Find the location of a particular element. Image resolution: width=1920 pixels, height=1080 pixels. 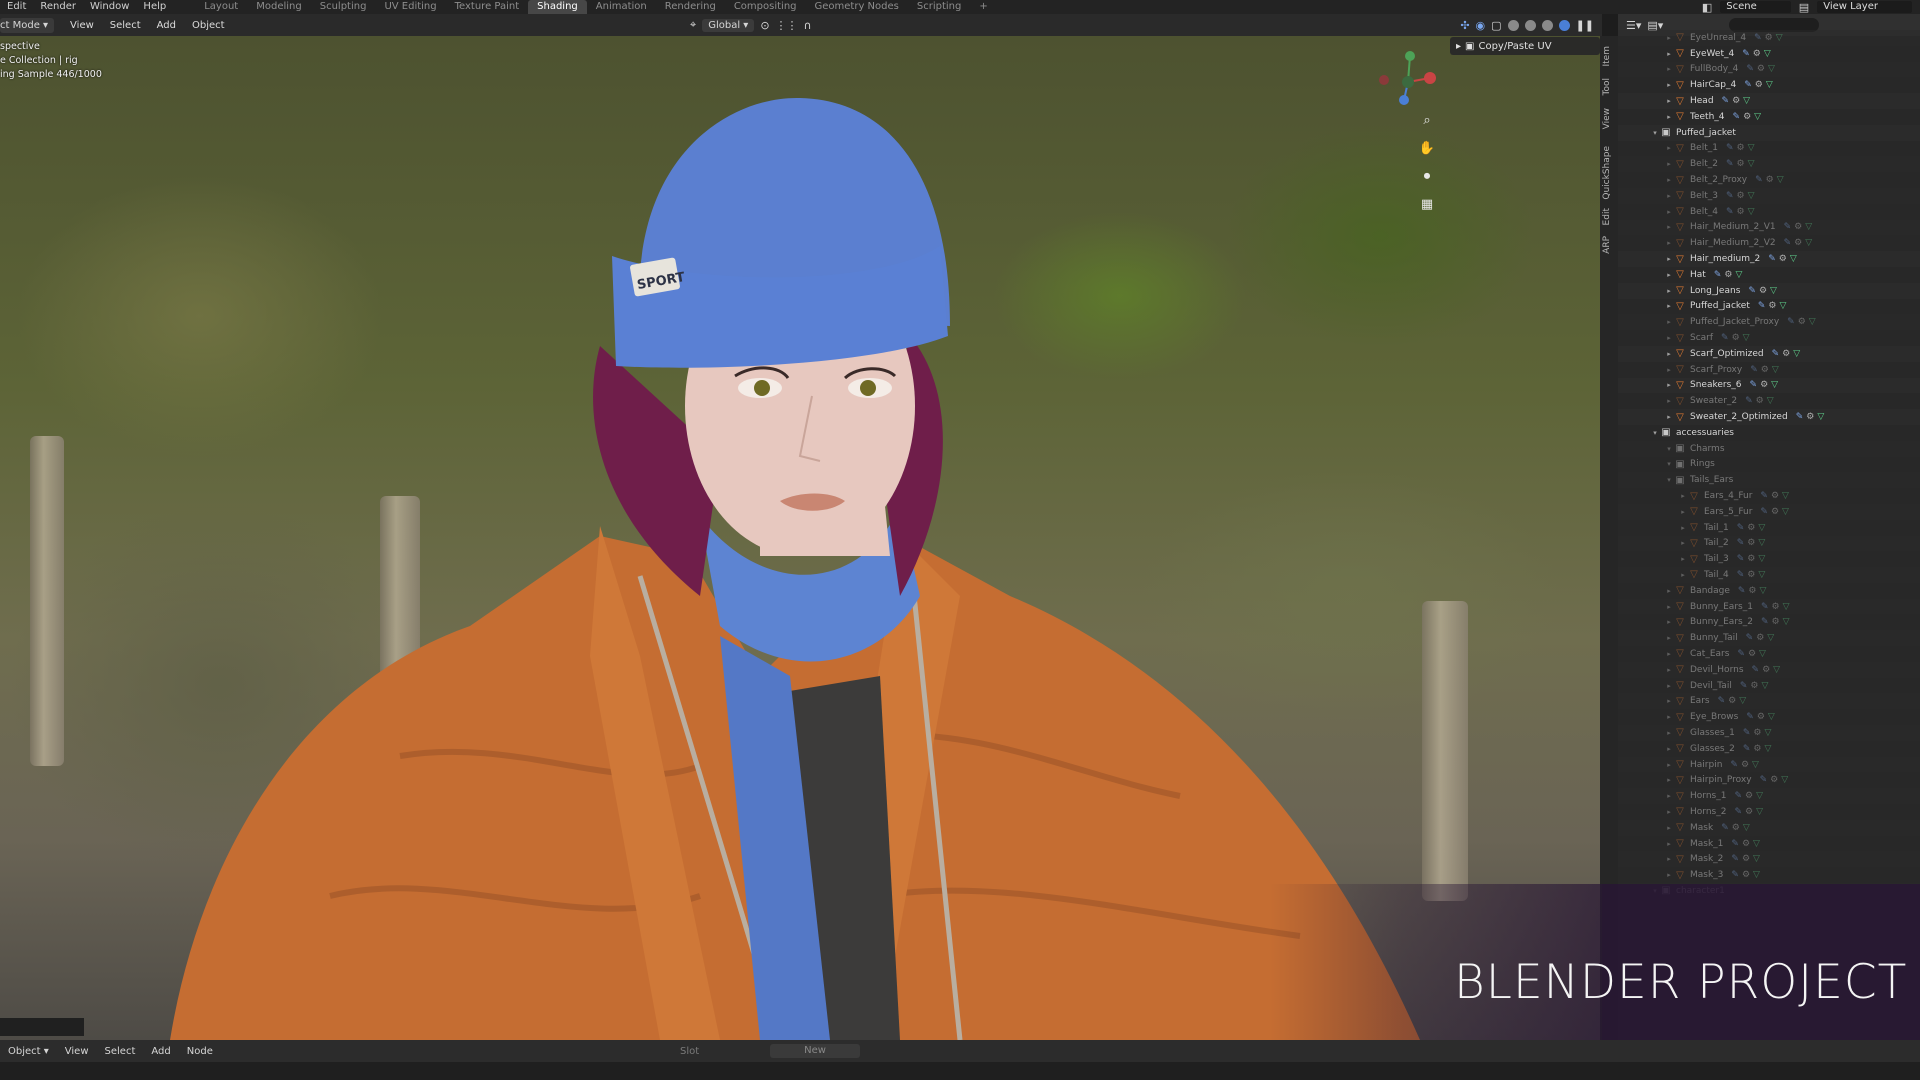

tab-compositing: Compositing is located at coordinates (765, 7).